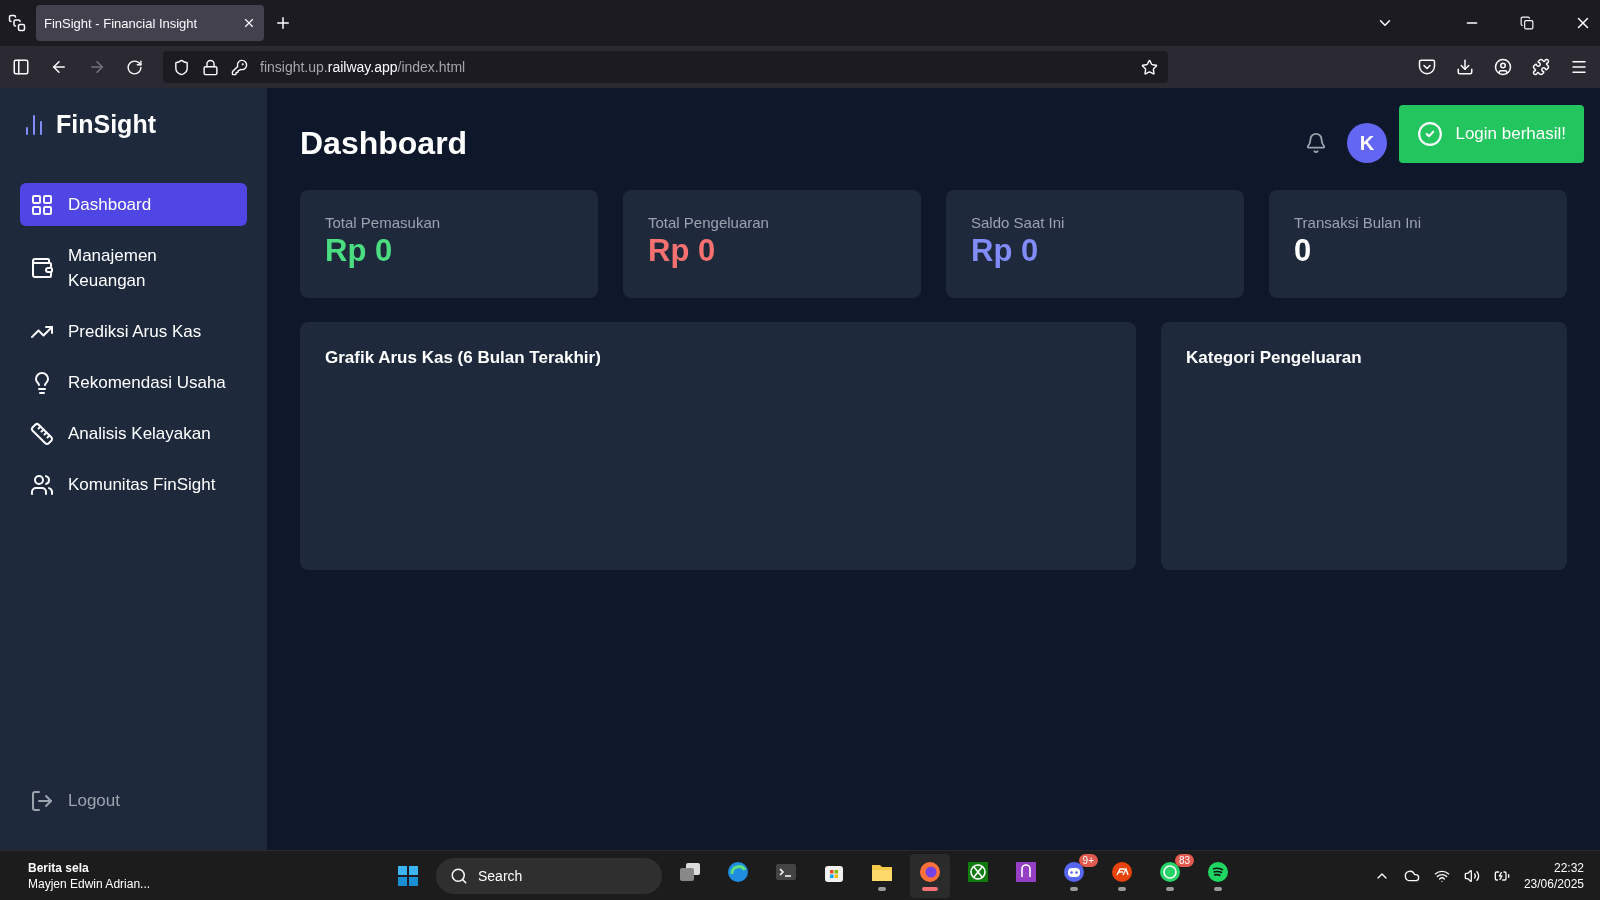 The height and width of the screenshot is (900, 1600). What do you see at coordinates (59, 67) in the screenshot?
I see `back-icon` at bounding box center [59, 67].